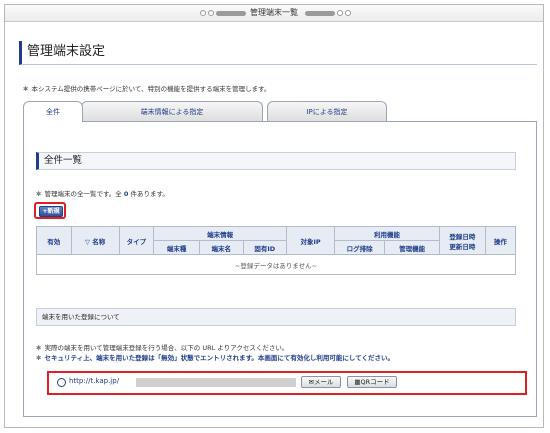 The image size is (550, 433). Describe the element at coordinates (500, 240) in the screenshot. I see `col-action: 操作` at that location.